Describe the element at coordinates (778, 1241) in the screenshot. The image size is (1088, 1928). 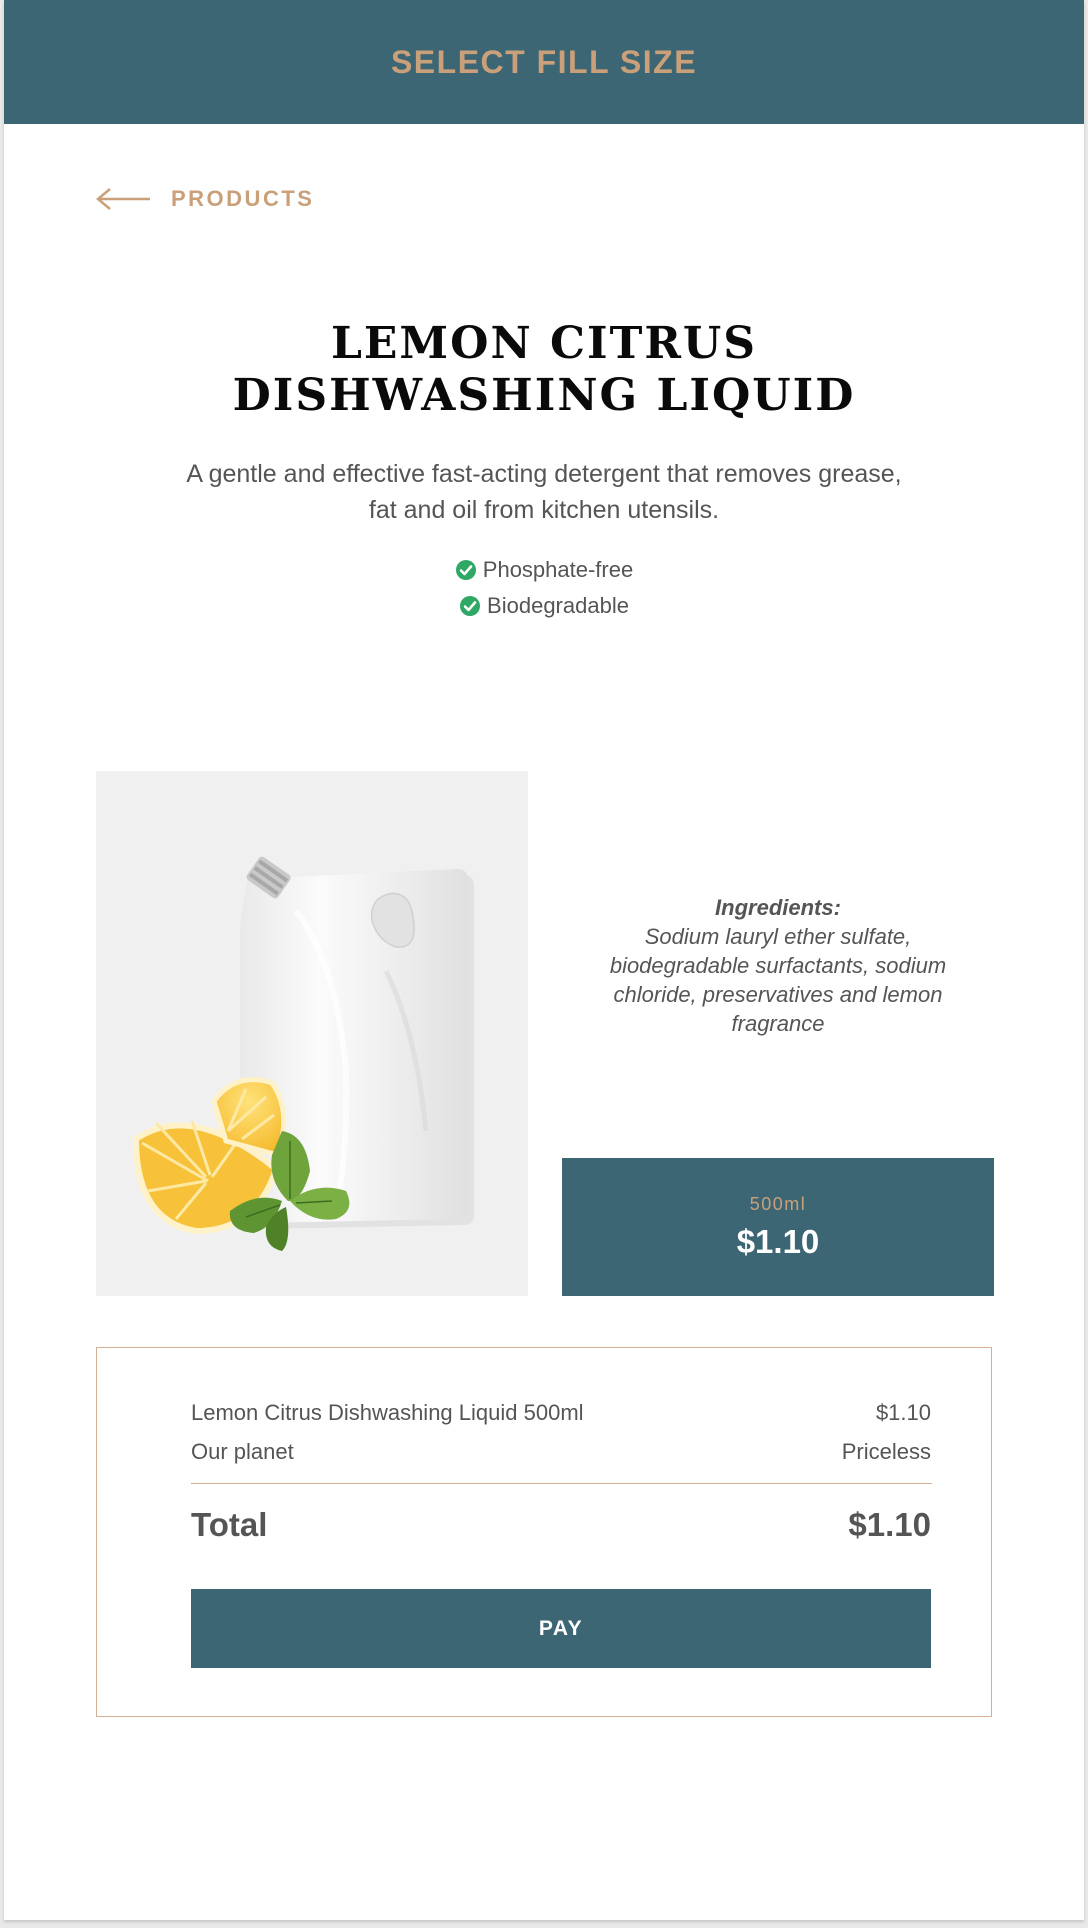
I see `size-price: $1.10` at that location.